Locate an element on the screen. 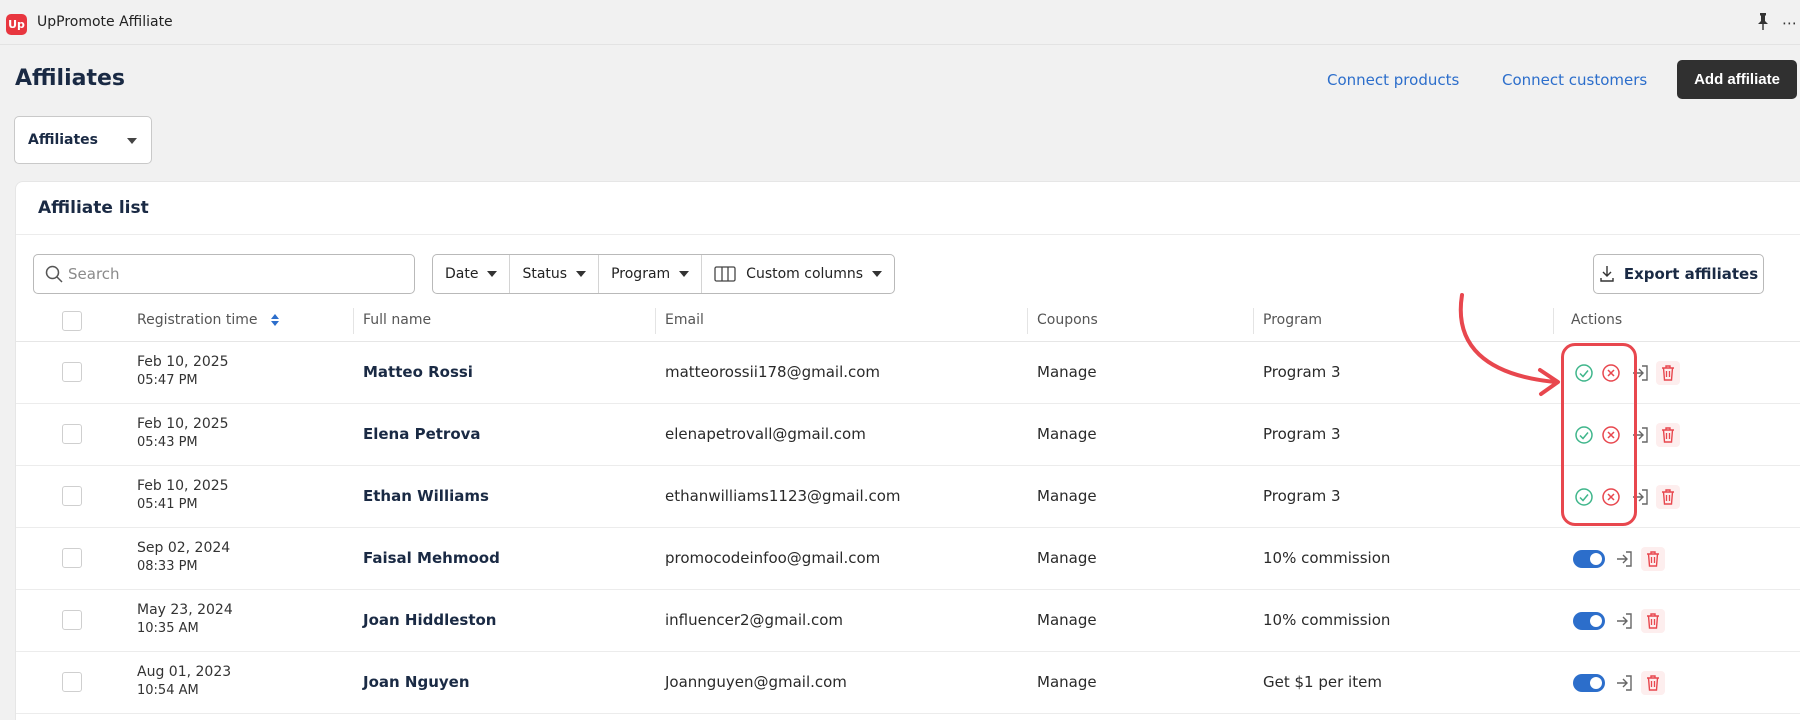 This screenshot has width=1800, height=720. search-input is located at coordinates (228, 274).